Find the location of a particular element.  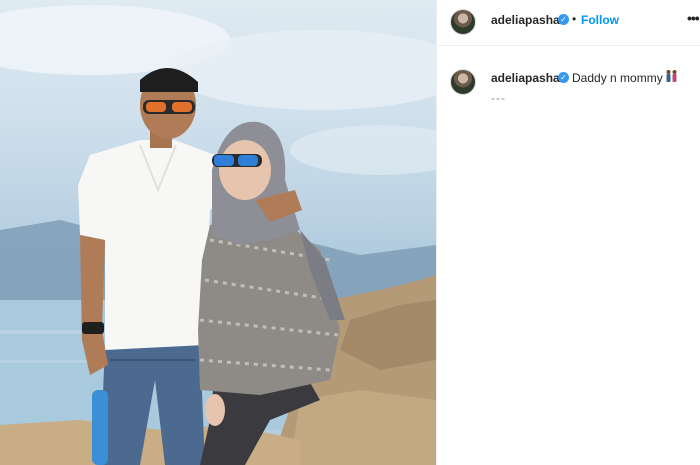

family-emoji-icon is located at coordinates (671, 76).